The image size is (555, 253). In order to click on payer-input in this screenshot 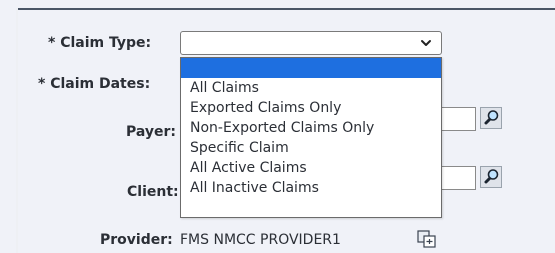, I will do `click(459, 119)`.